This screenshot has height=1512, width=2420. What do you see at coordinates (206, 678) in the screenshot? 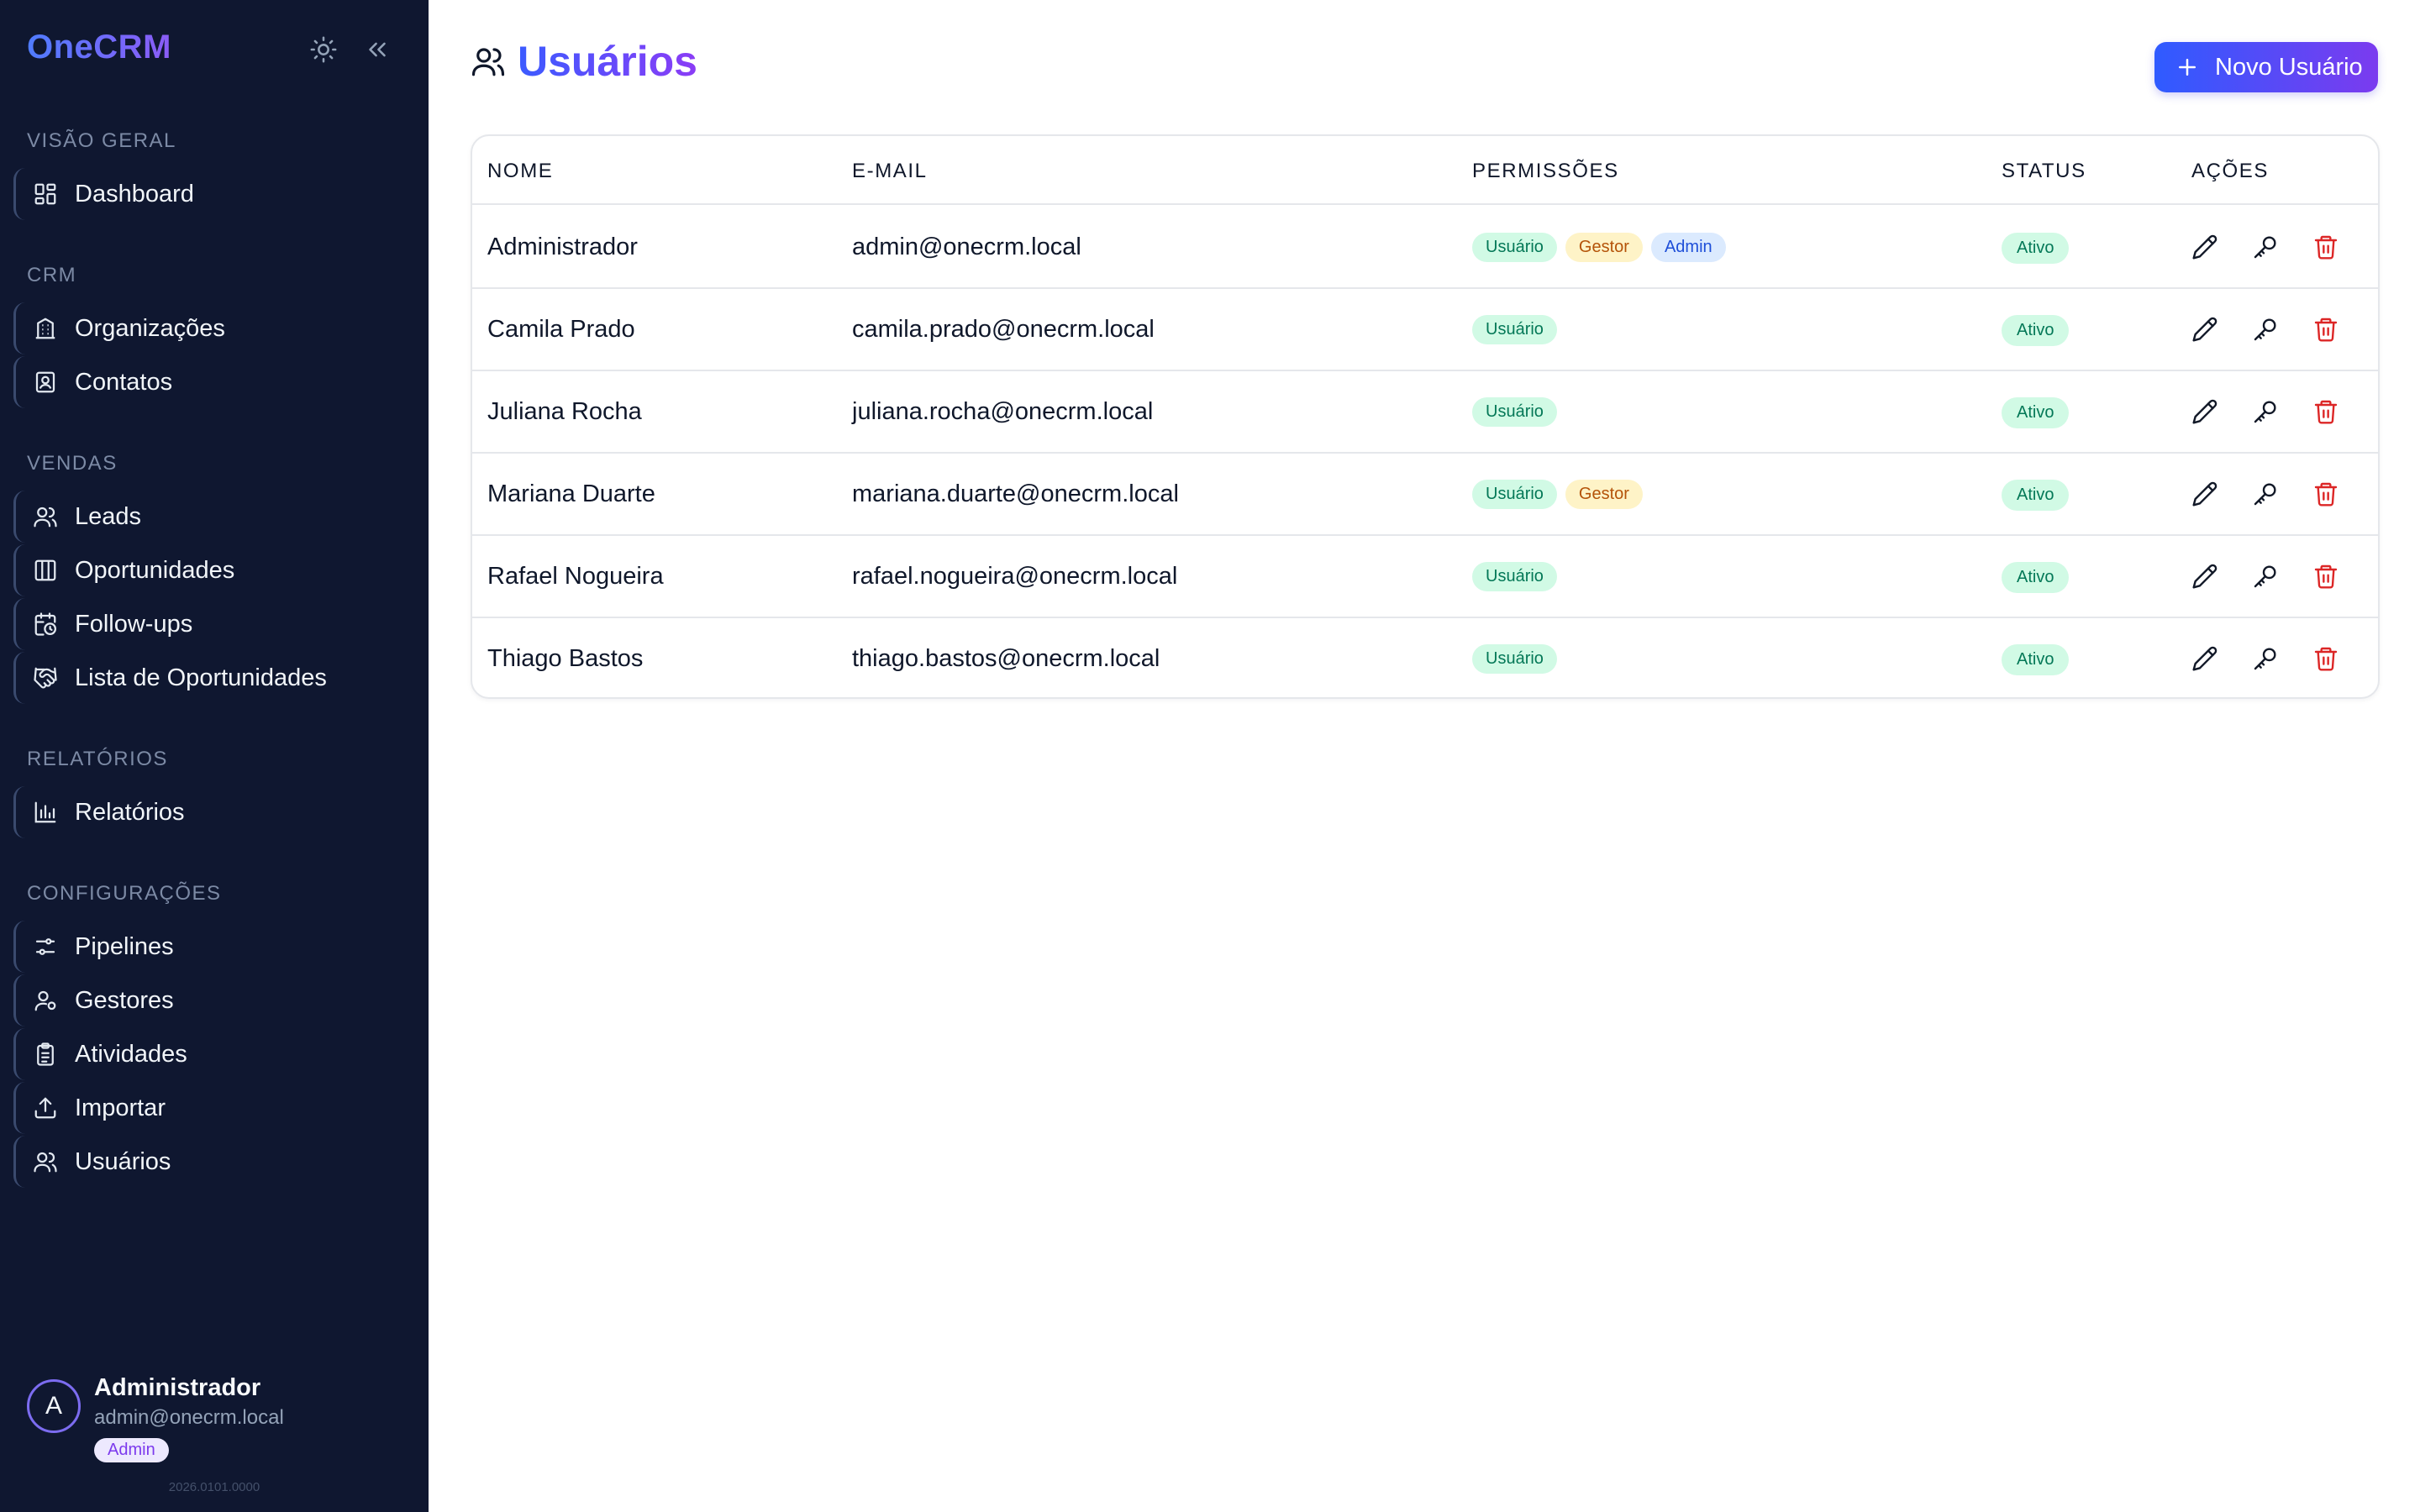
I see `sidebar-item-lista-de-oportunidades: Lista de Oportunidades` at bounding box center [206, 678].